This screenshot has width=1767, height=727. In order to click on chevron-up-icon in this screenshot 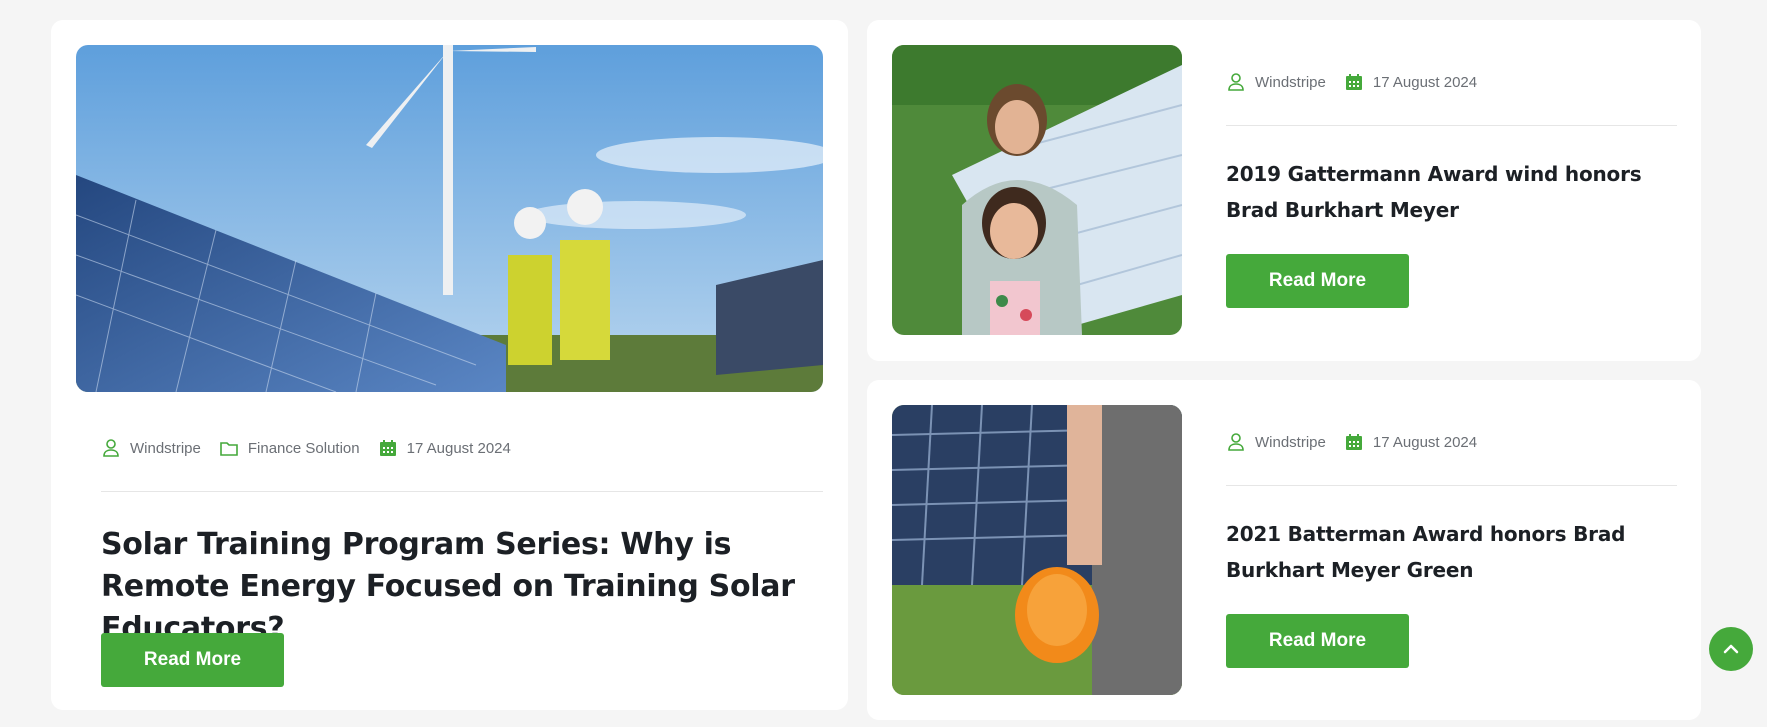, I will do `click(1731, 649)`.